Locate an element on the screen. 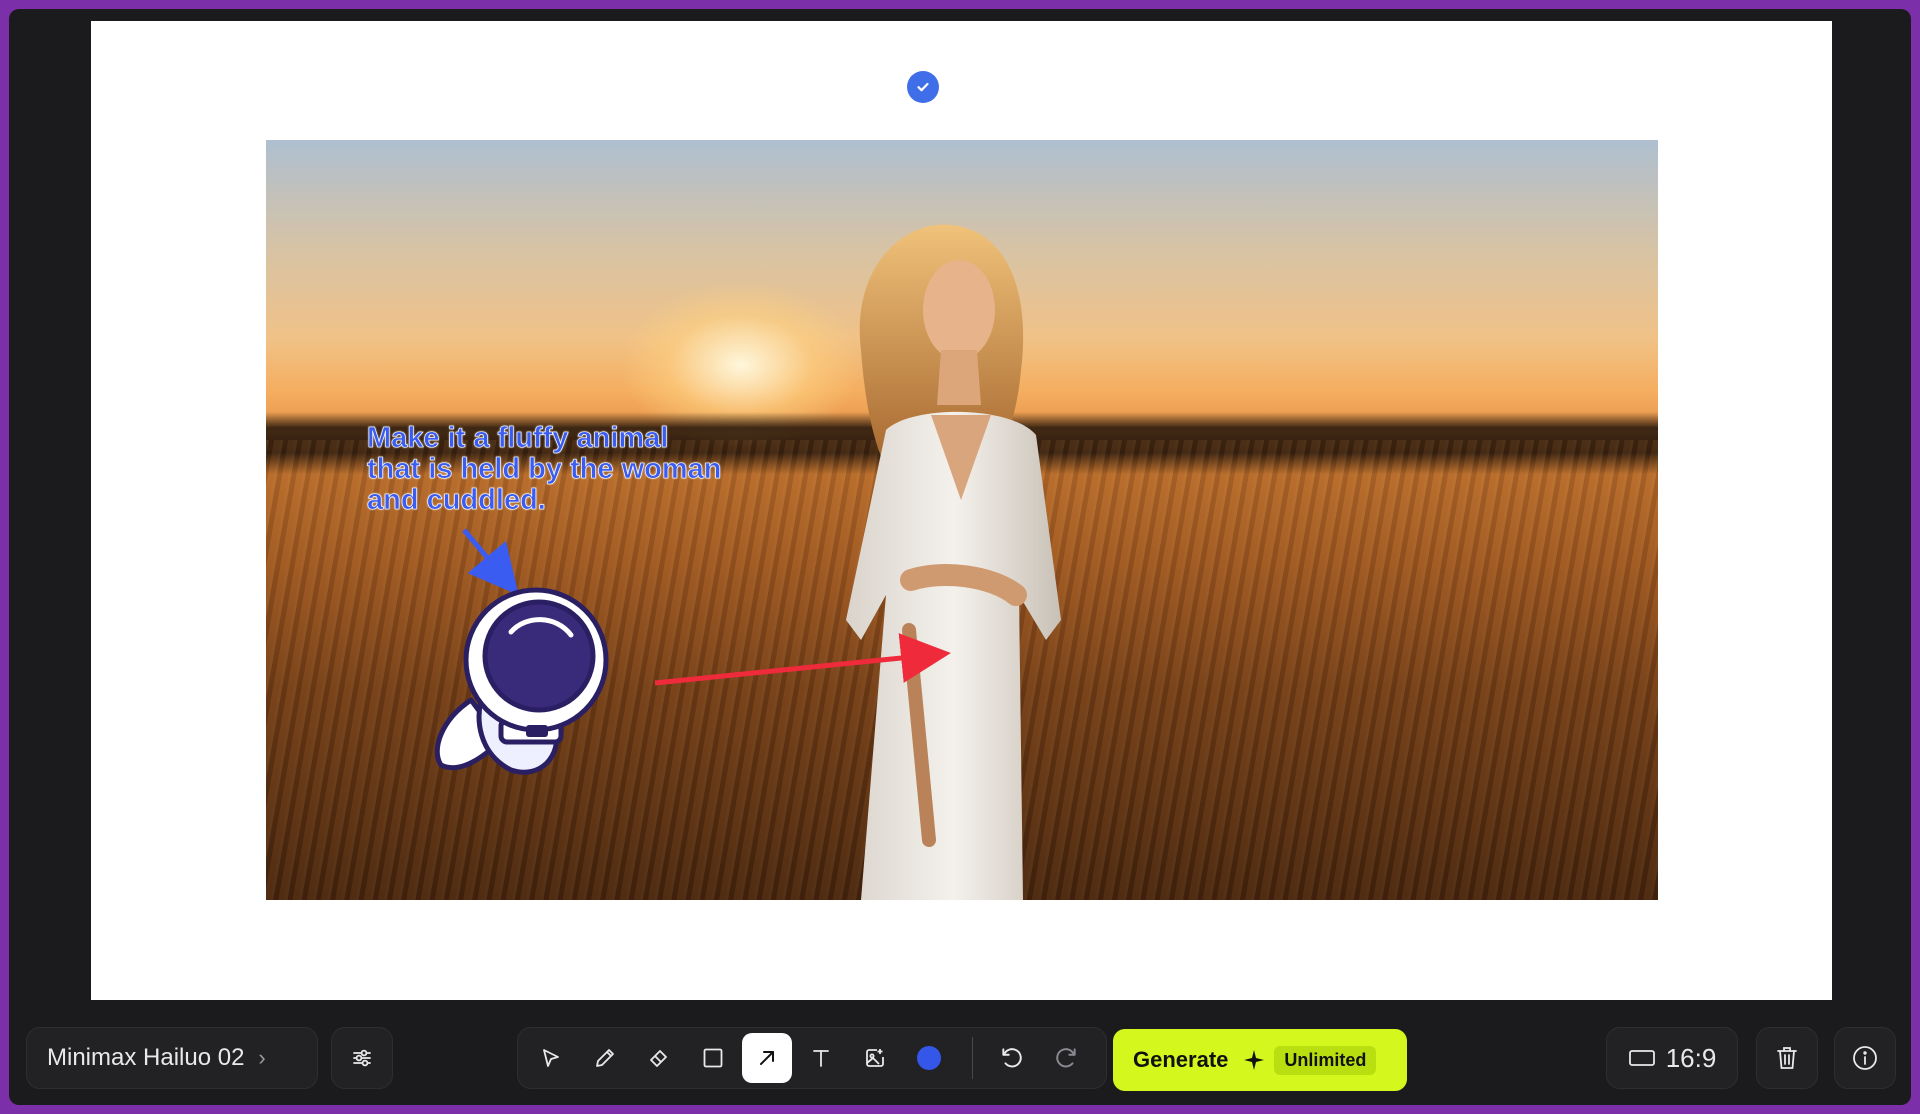 The height and width of the screenshot is (1114, 1920). sliders-icon is located at coordinates (362, 1058).